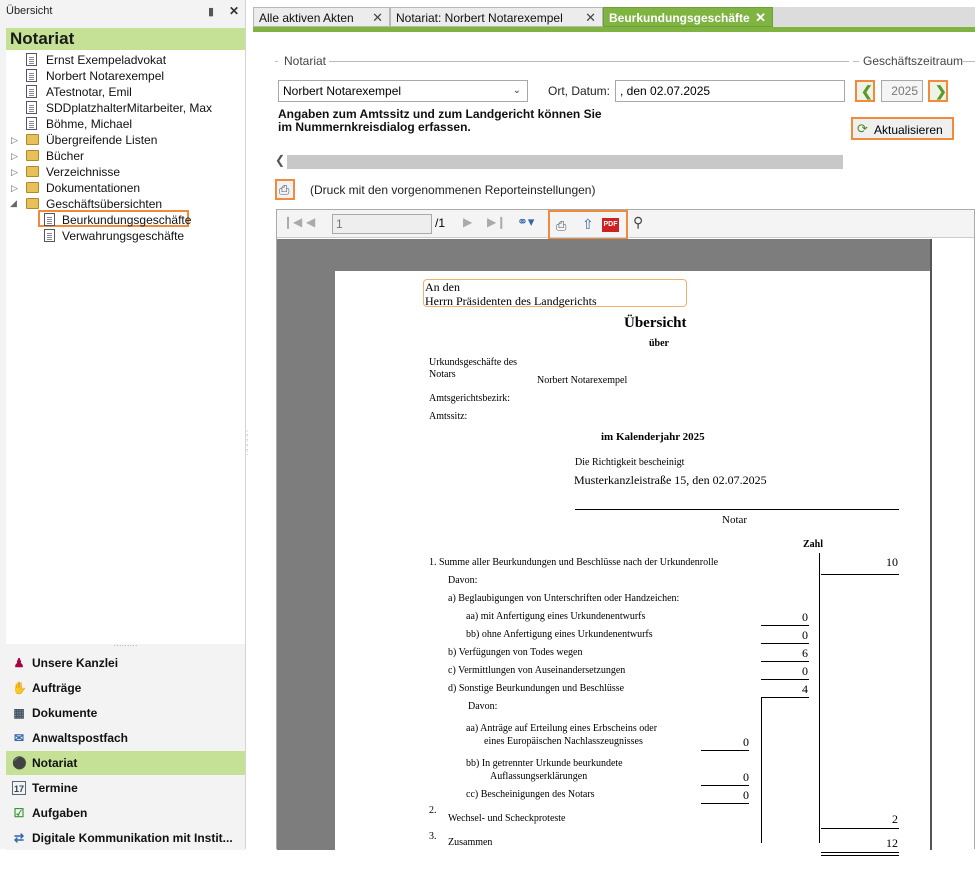  What do you see at coordinates (470, 398) in the screenshot?
I see `report-label: Amtsgerichtsbezirk:` at bounding box center [470, 398].